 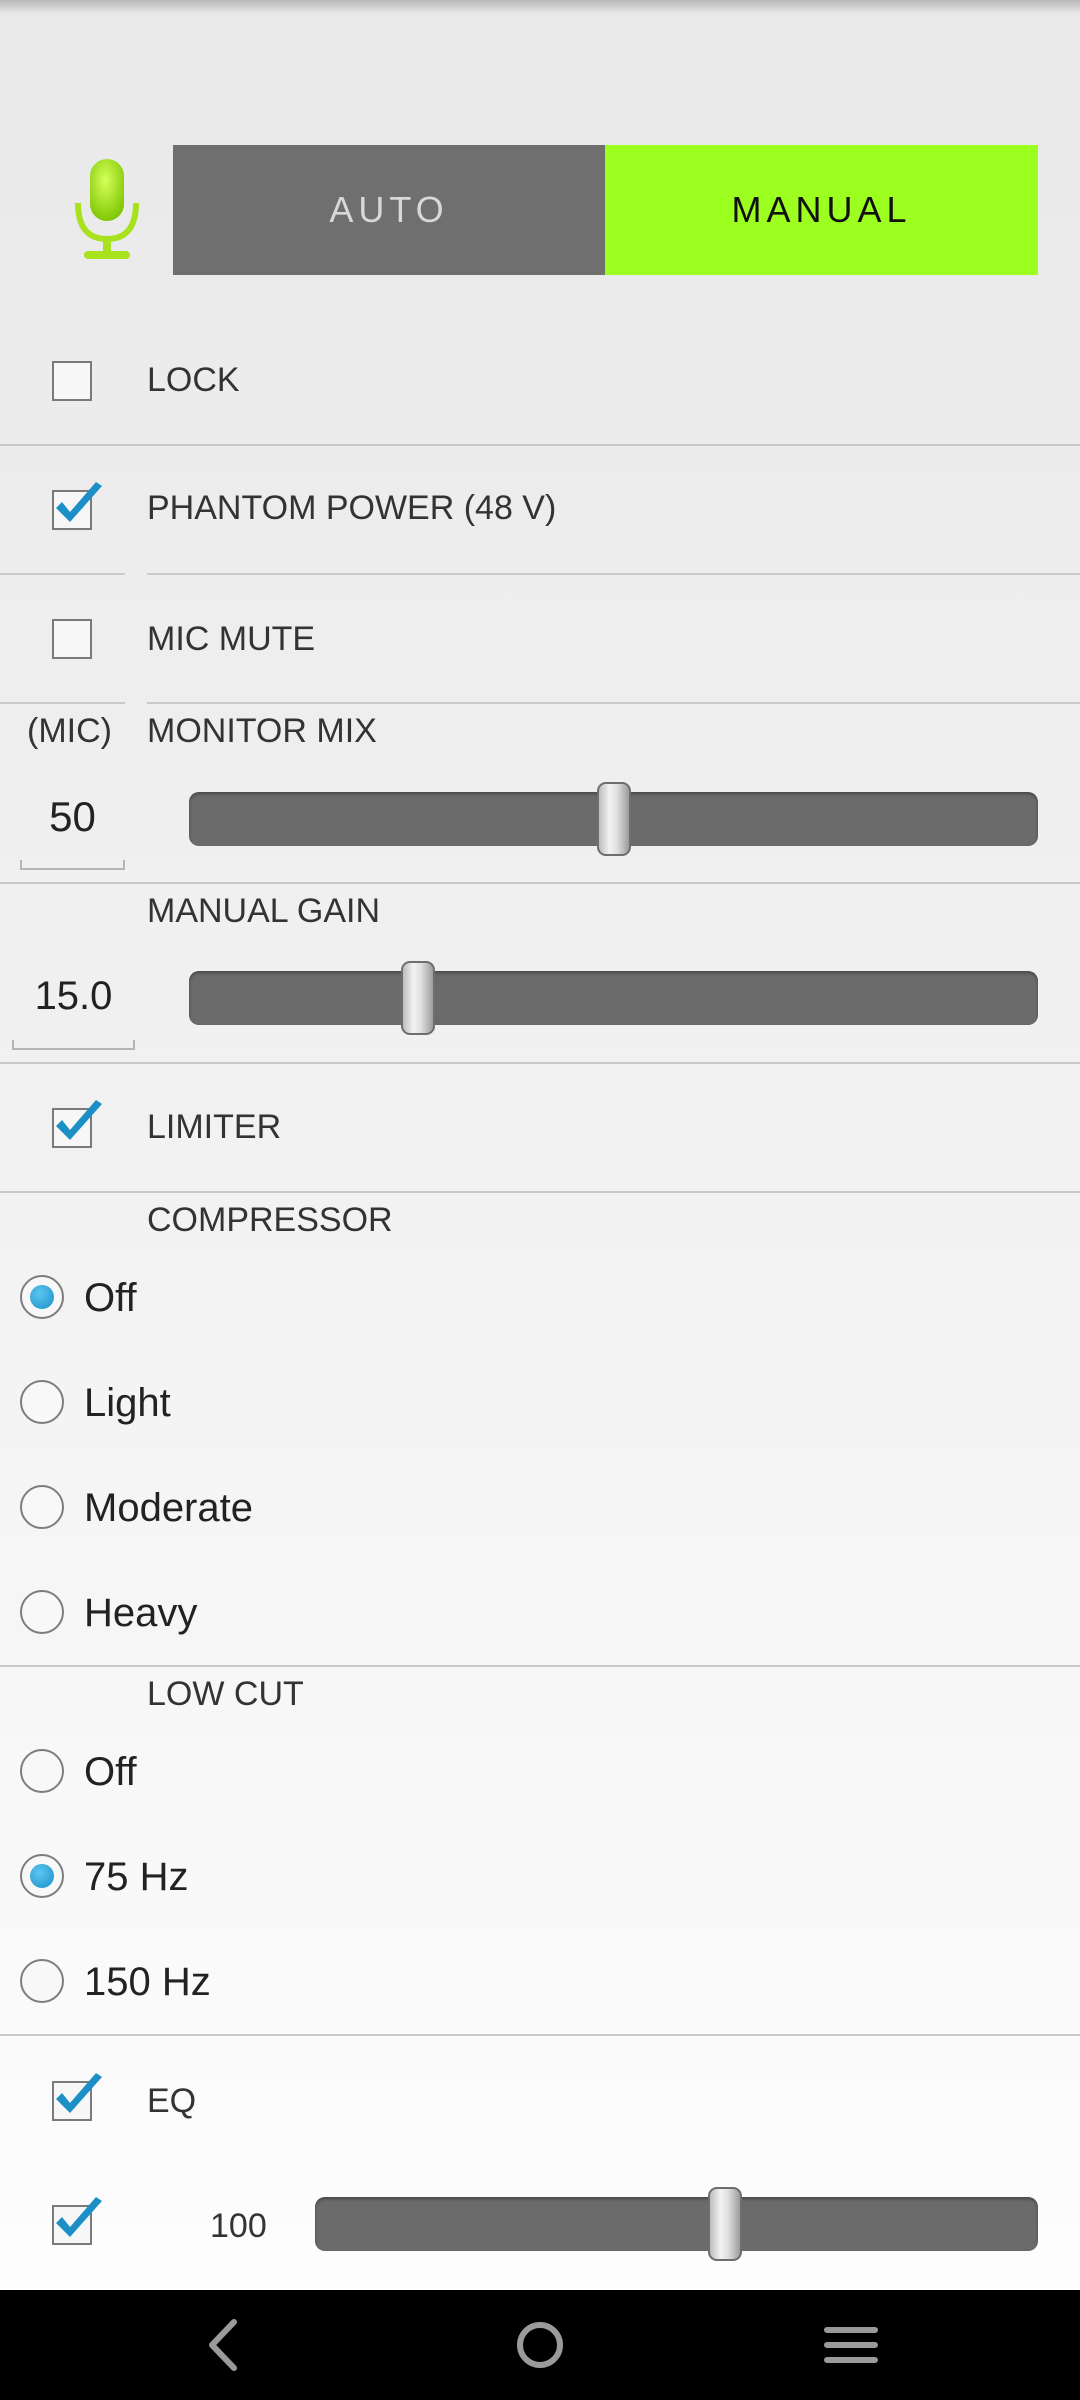 What do you see at coordinates (193, 380) in the screenshot?
I see `lock-label: LOCK` at bounding box center [193, 380].